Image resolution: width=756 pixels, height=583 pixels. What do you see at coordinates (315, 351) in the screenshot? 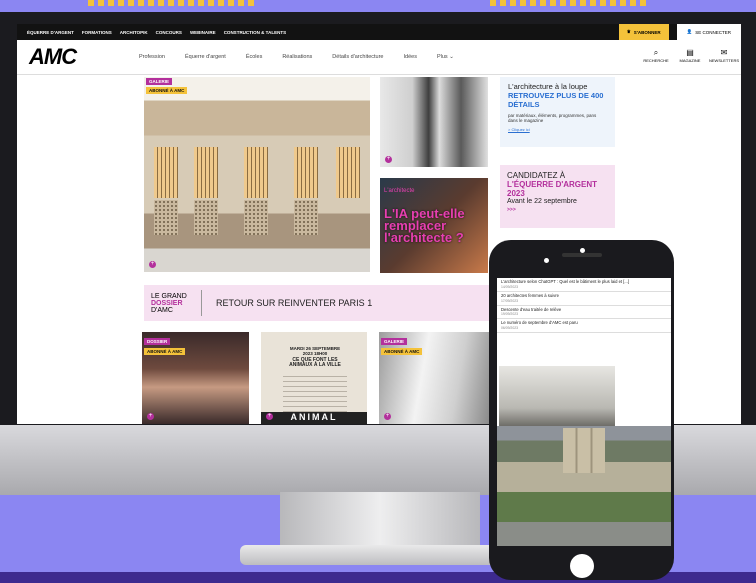
I see `poster-date: MARDI 26 SEPTEMBRE 2023 18H00` at bounding box center [315, 351].